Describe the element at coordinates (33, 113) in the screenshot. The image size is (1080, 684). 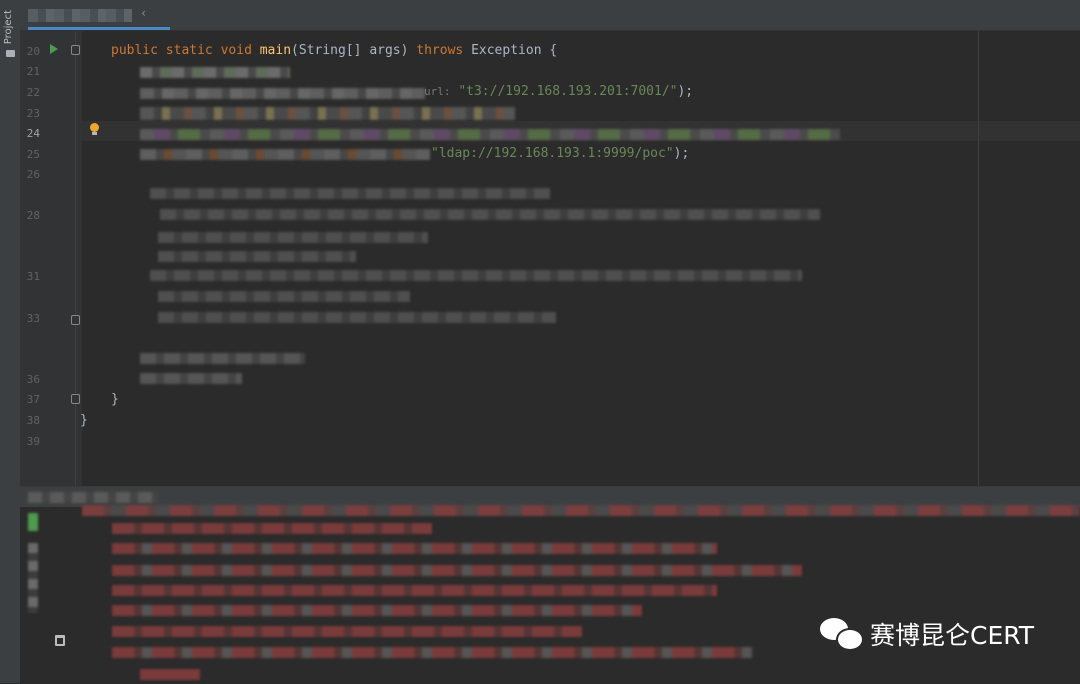
I see `line-number: 23` at that location.